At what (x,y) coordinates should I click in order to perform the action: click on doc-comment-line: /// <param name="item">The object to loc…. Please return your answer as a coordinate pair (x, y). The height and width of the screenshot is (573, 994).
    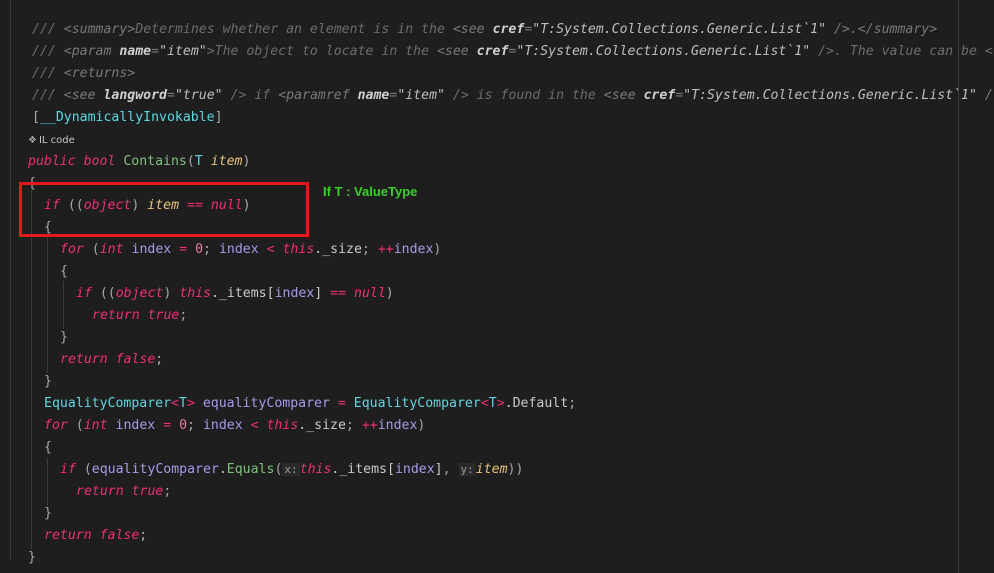
    Looking at the image, I should click on (512, 52).